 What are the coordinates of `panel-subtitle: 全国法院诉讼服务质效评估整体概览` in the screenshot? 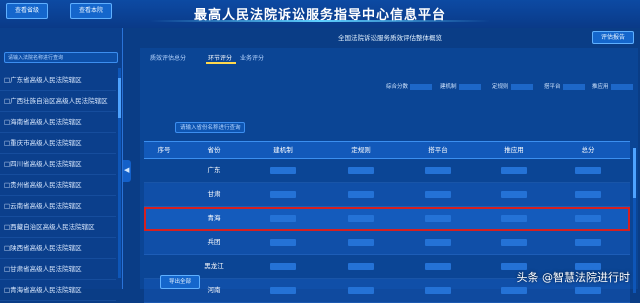 It's located at (390, 38).